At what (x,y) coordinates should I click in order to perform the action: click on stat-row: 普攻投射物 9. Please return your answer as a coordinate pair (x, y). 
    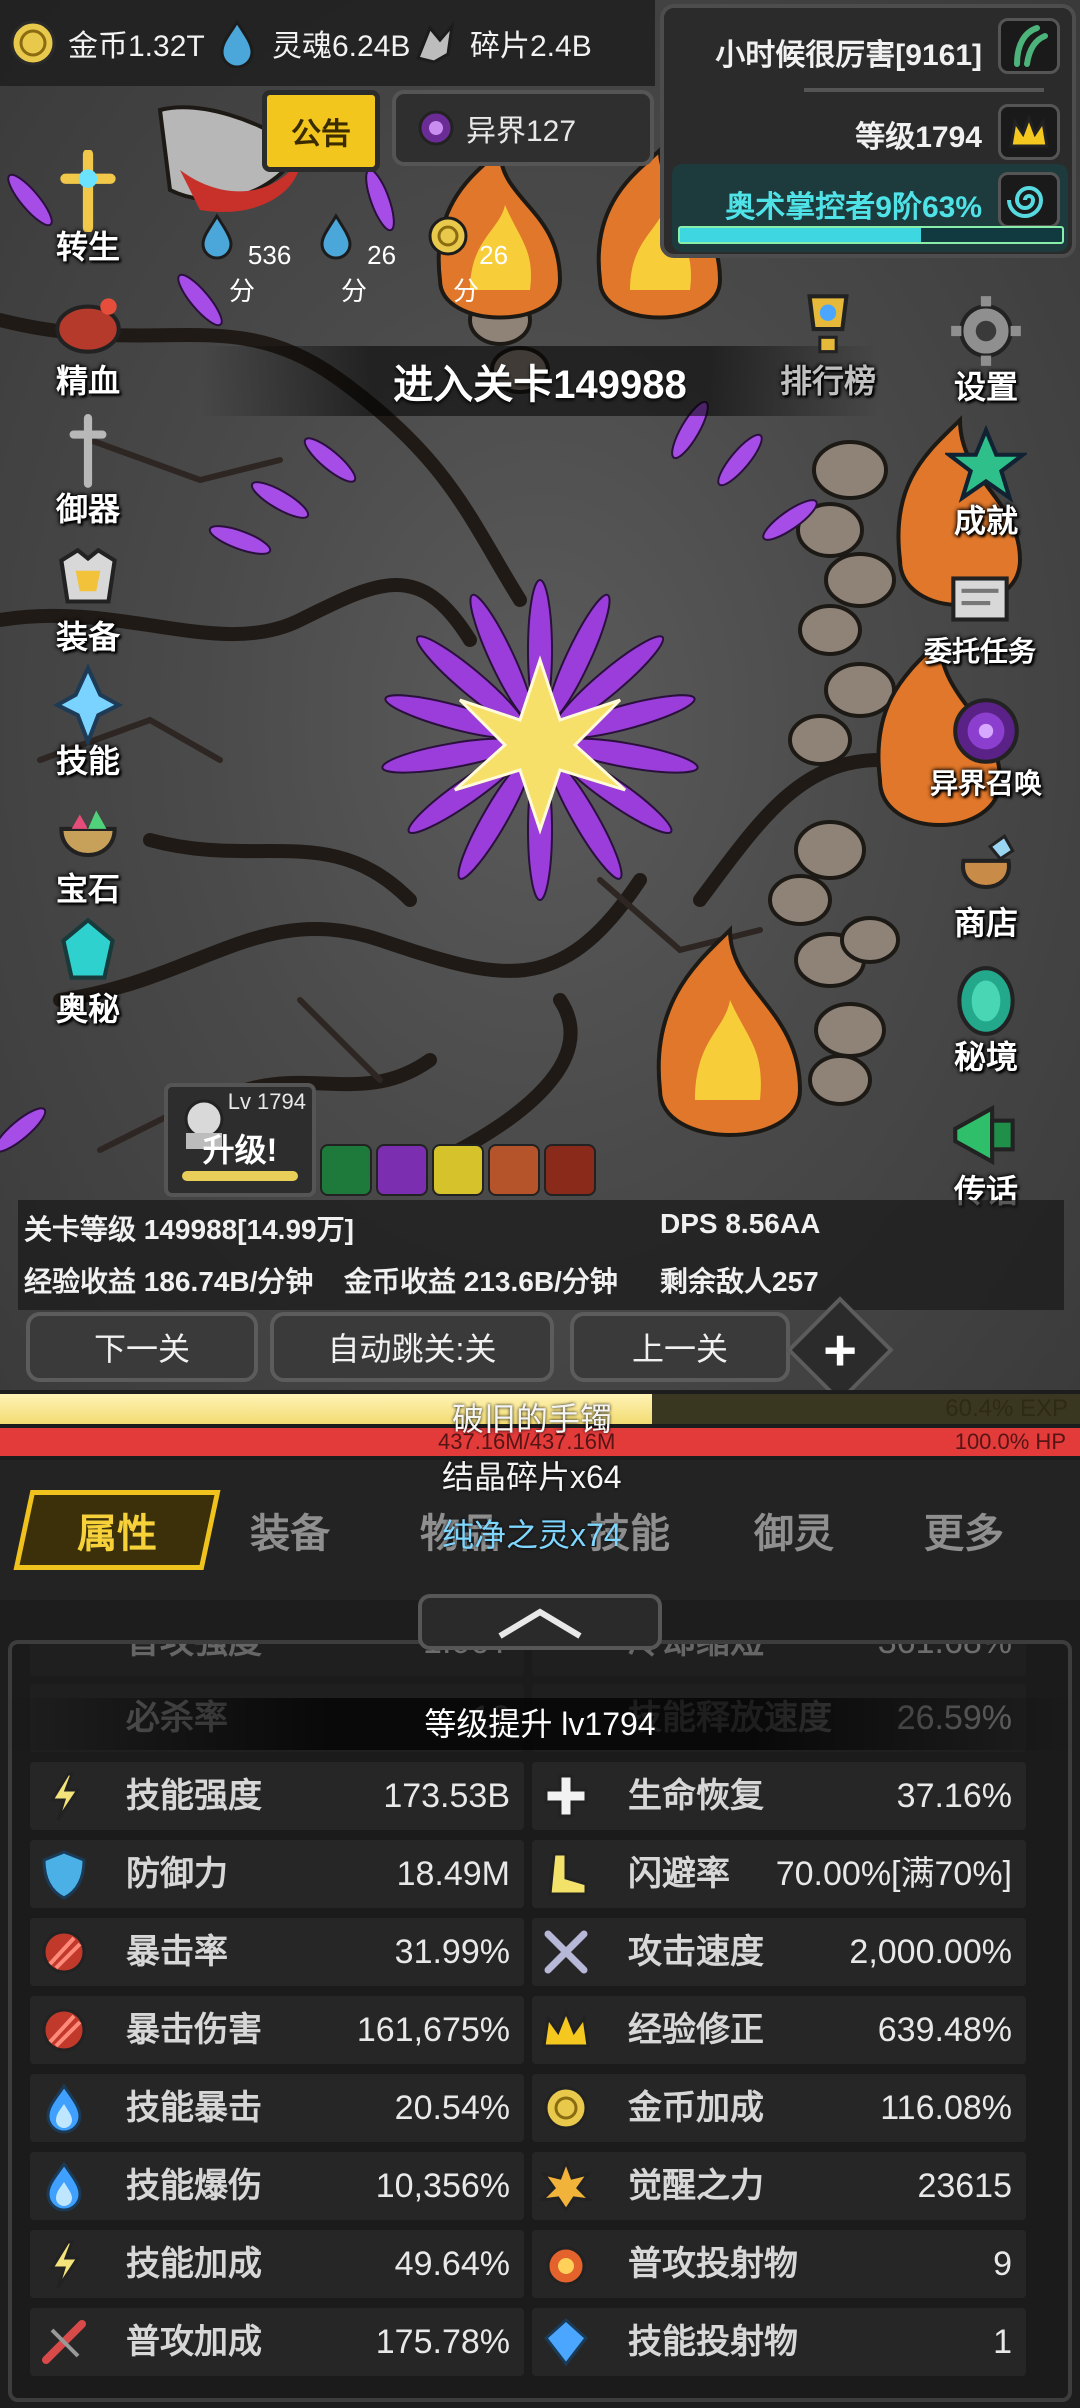
    Looking at the image, I should click on (779, 2264).